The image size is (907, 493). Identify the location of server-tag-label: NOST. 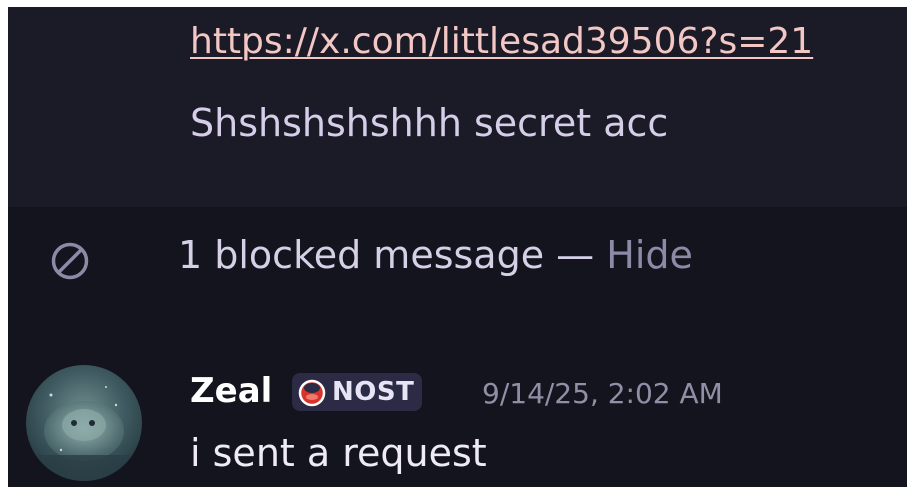
(373, 392).